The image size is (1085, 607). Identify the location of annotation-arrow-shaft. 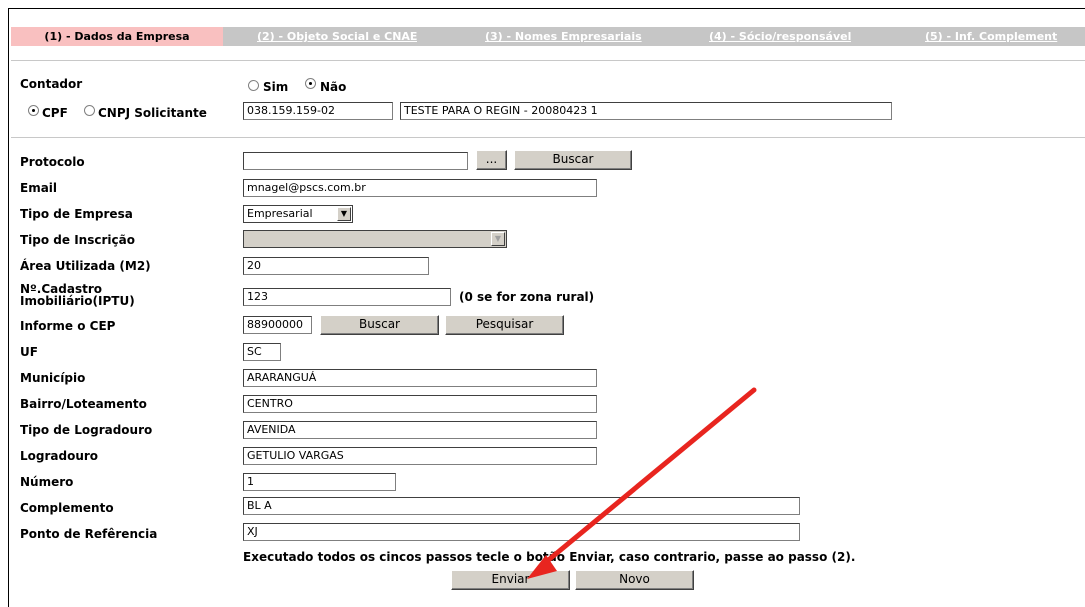
(647, 478).